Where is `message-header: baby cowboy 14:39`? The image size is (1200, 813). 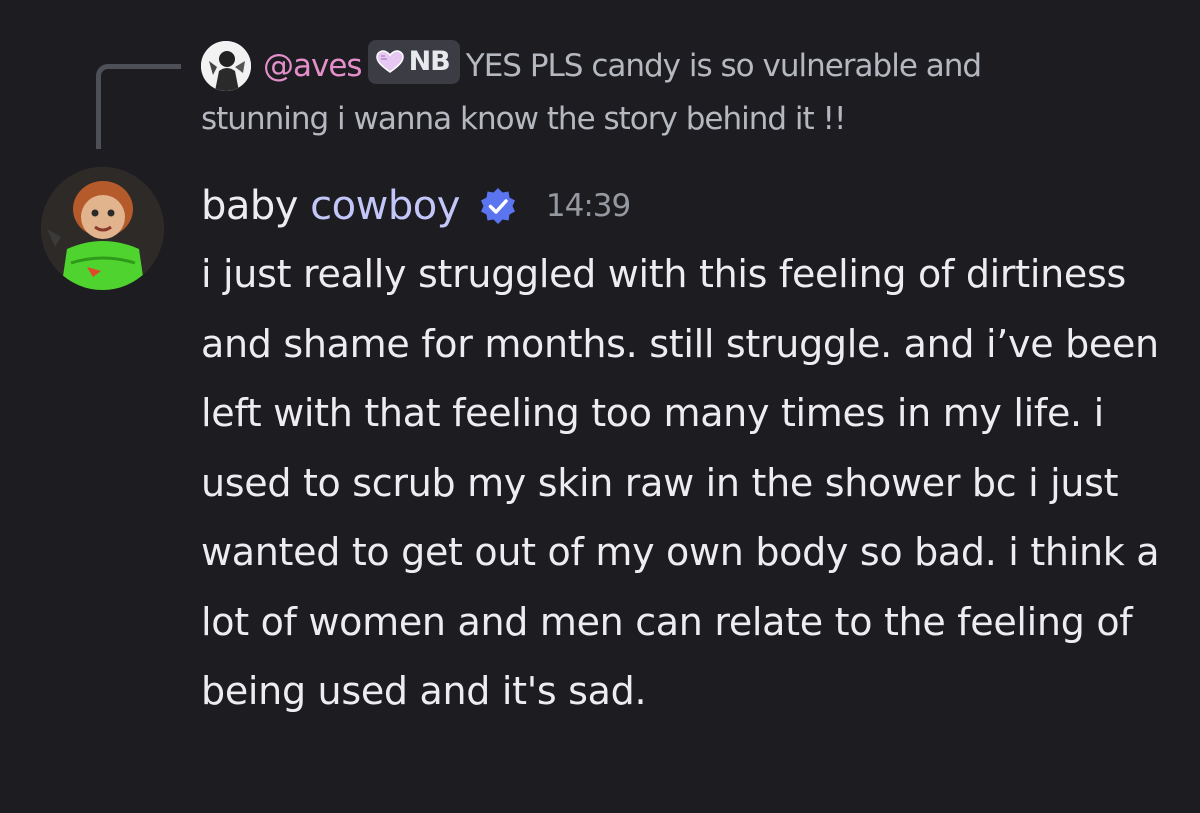
message-header: baby cowboy 14:39 is located at coordinates (416, 206).